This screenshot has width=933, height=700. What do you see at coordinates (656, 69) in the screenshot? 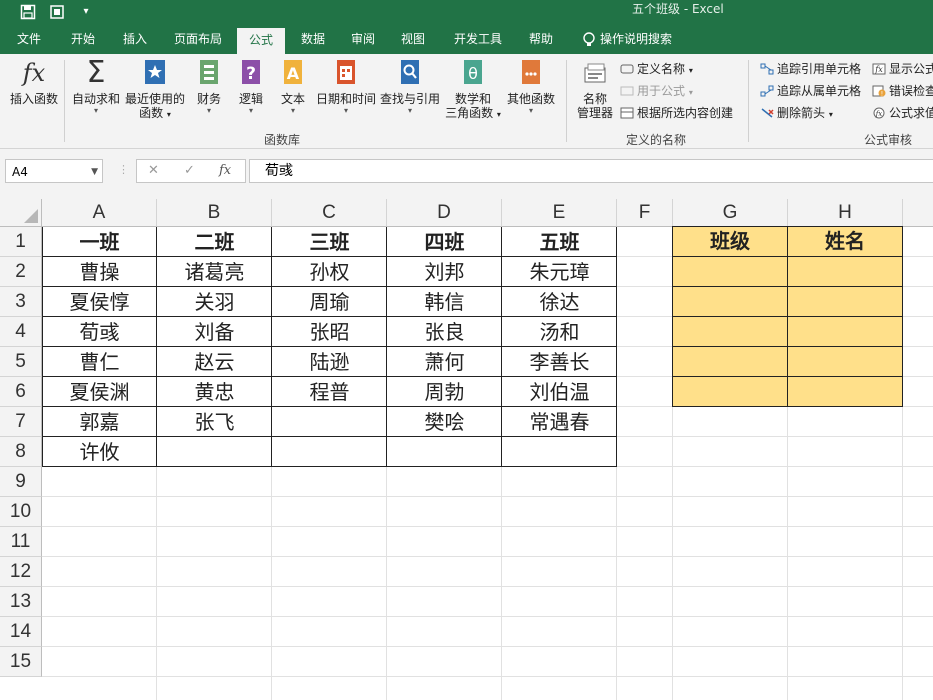
I see `define-name-button: 定义名称 ▾` at bounding box center [656, 69].